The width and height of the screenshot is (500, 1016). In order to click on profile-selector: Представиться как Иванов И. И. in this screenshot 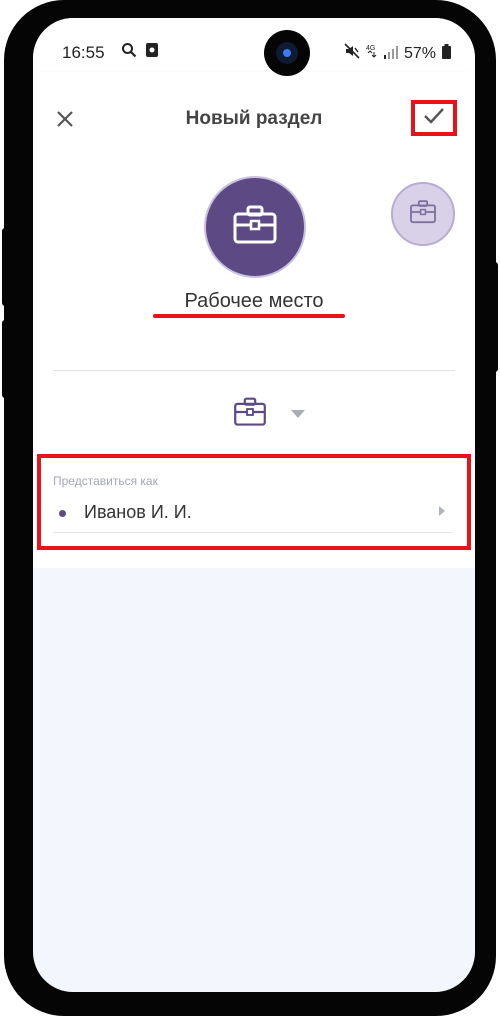, I will do `click(254, 502)`.